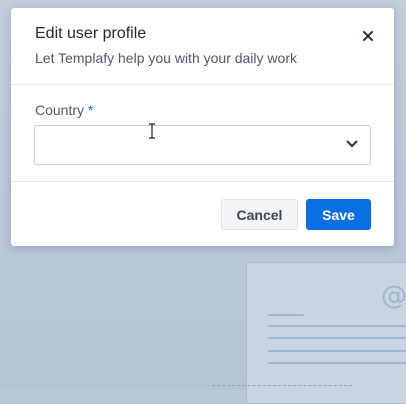 This screenshot has height=404, width=406. Describe the element at coordinates (326, 333) in the screenshot. I see `background-card: @` at that location.